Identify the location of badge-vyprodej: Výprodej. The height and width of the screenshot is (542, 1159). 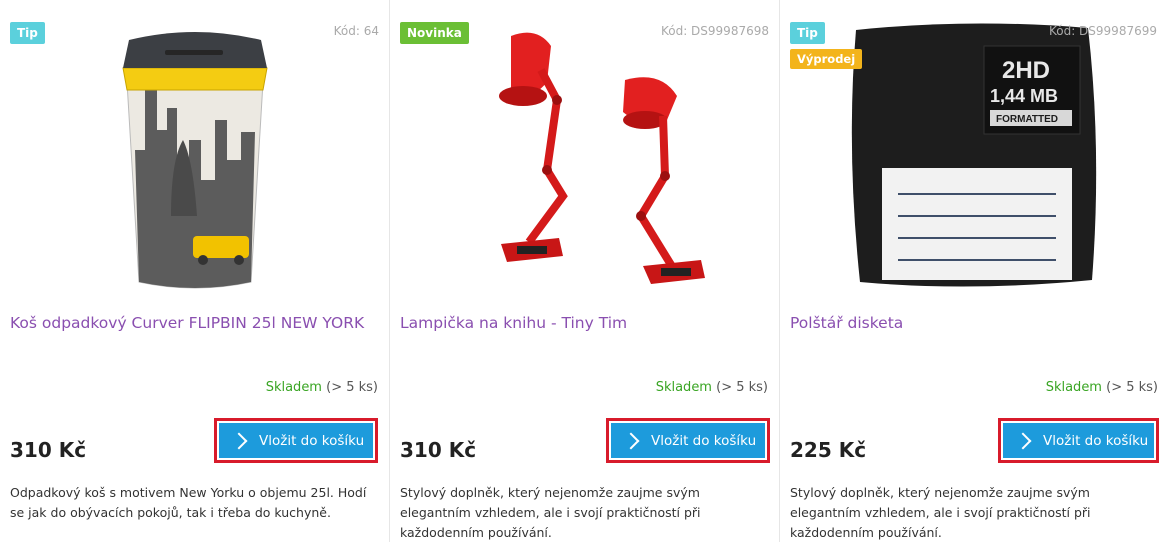
(826, 59).